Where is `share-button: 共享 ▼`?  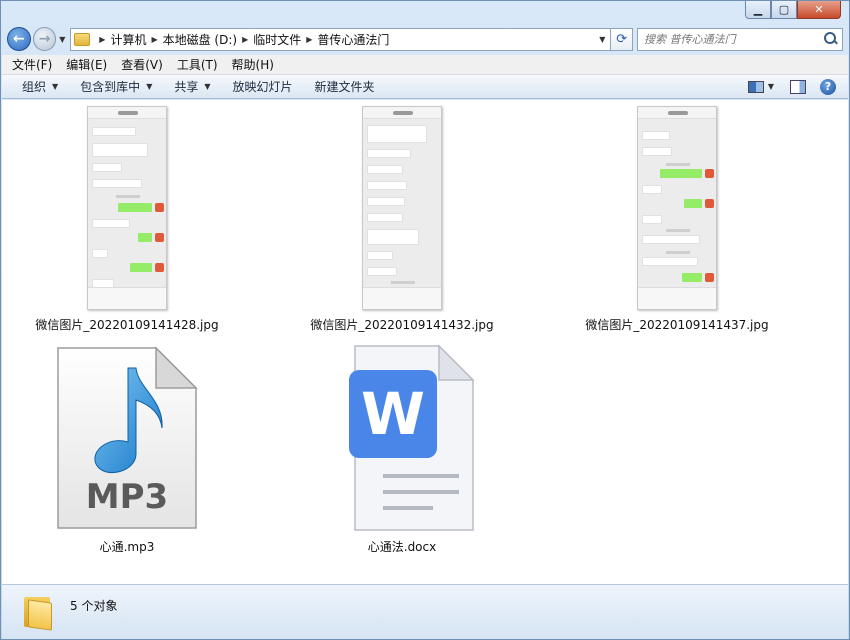 share-button: 共享 ▼ is located at coordinates (192, 86).